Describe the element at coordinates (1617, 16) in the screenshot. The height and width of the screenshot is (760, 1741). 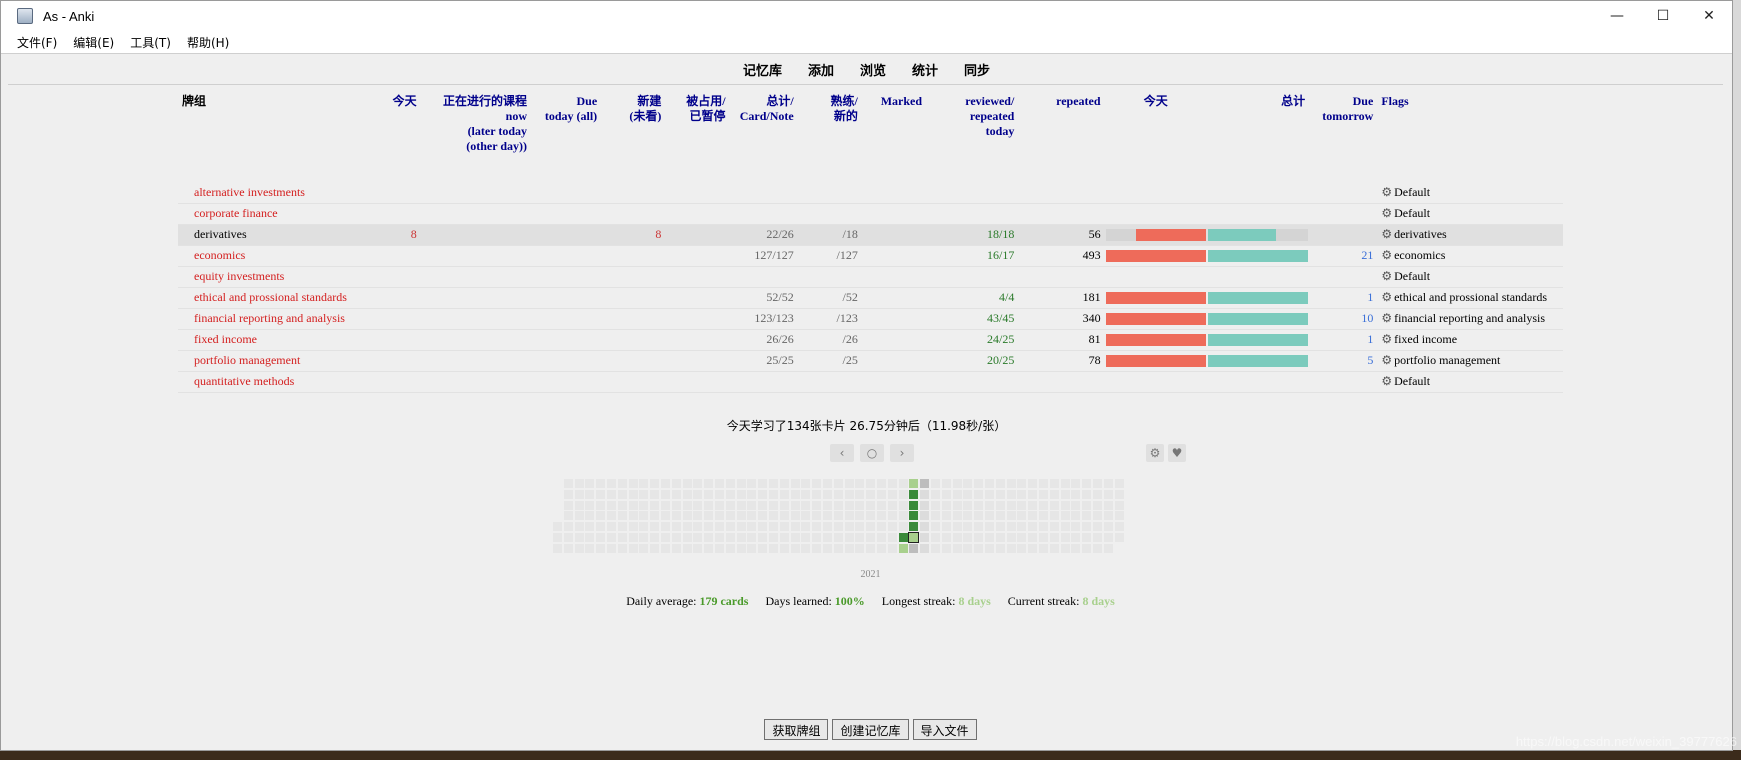
I see `minimize-button: —` at that location.